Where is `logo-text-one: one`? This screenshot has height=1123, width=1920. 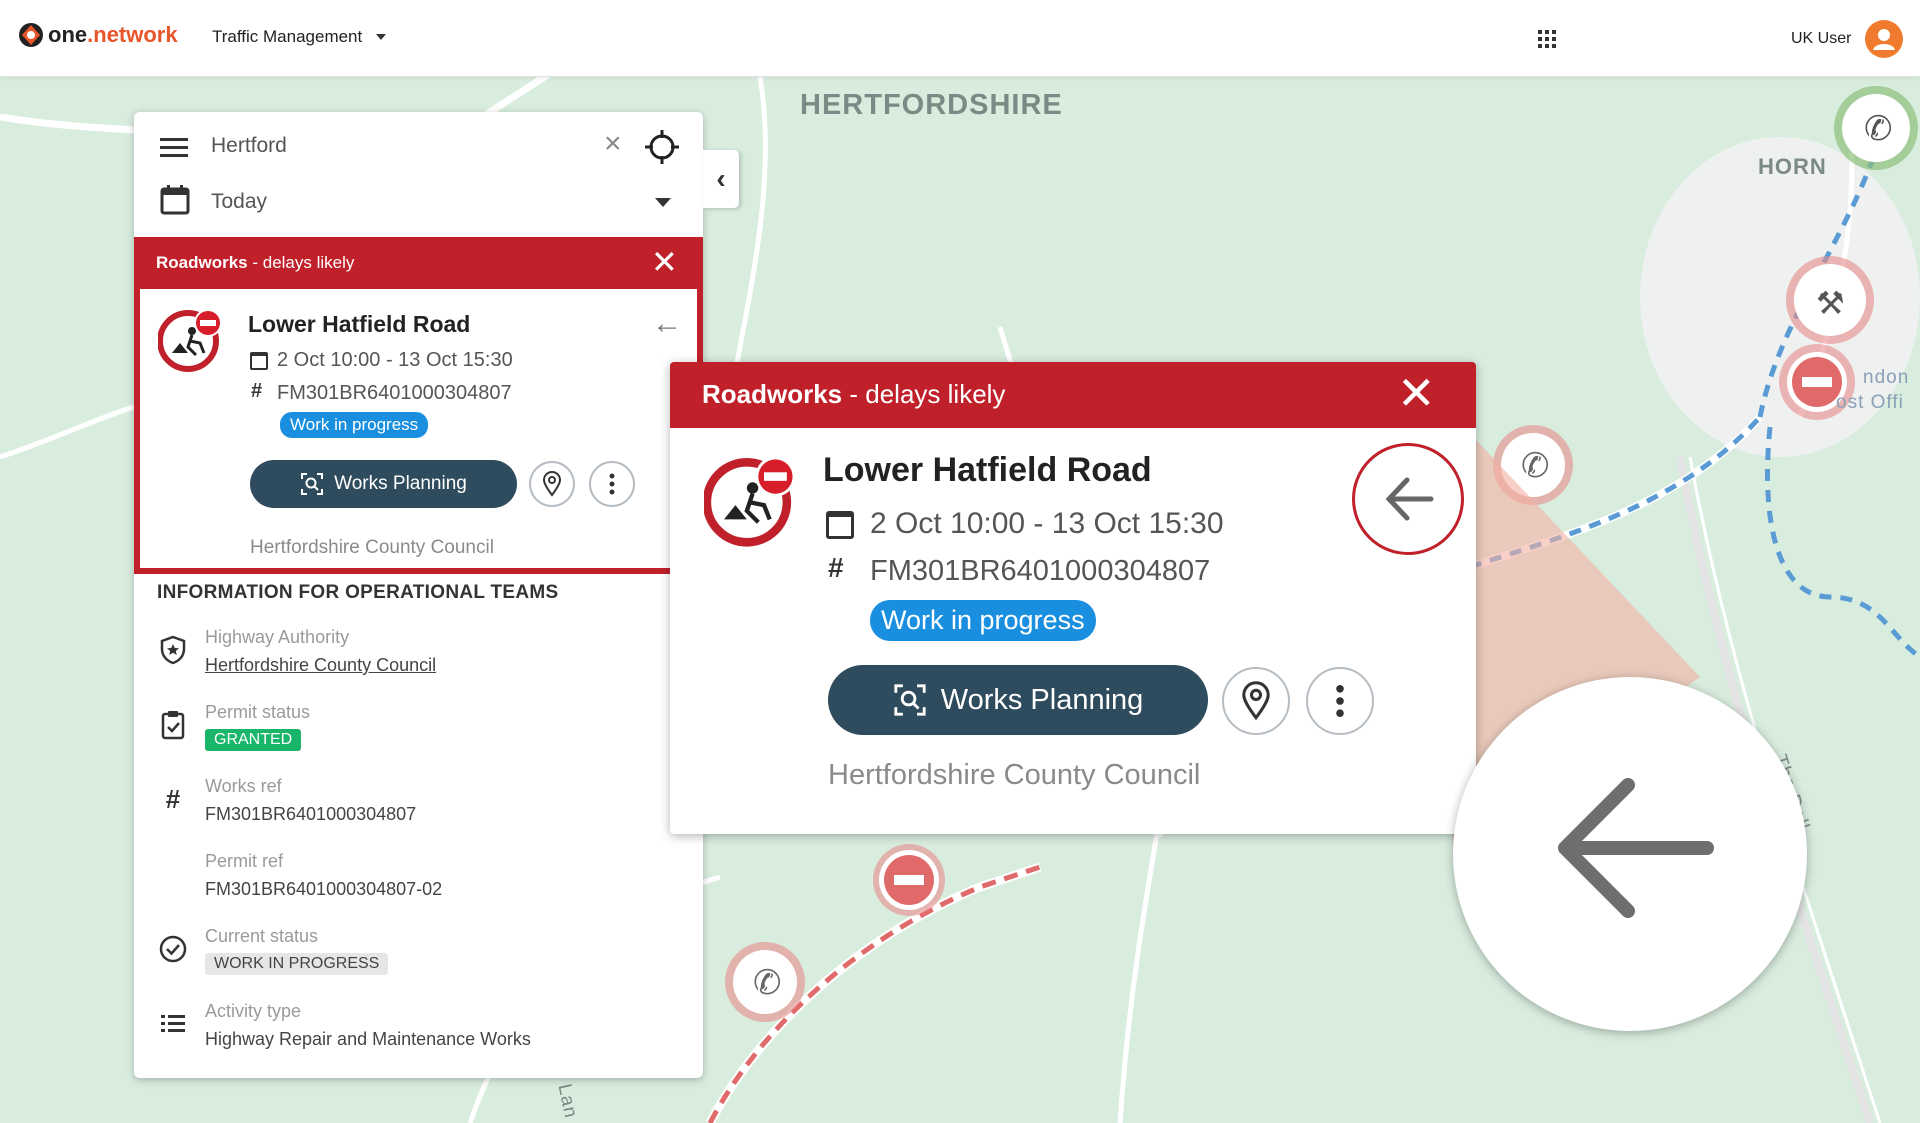
logo-text-one: one is located at coordinates (68, 34).